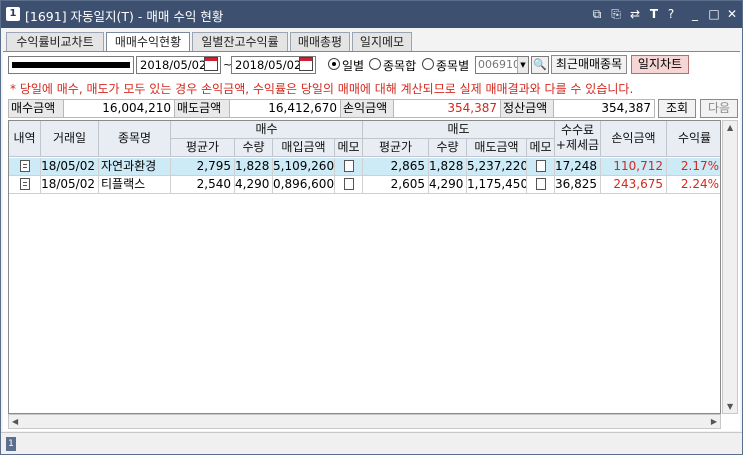 The image size is (743, 455). What do you see at coordinates (202, 108) in the screenshot?
I see `sell-amount-label: 매도금액` at bounding box center [202, 108].